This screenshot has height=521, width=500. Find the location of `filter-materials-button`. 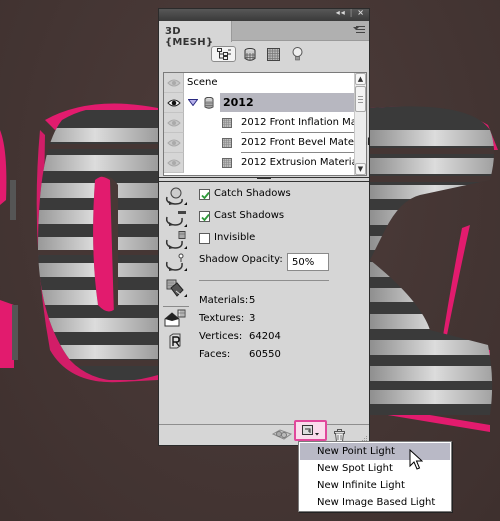

filter-materials-button is located at coordinates (273, 54).